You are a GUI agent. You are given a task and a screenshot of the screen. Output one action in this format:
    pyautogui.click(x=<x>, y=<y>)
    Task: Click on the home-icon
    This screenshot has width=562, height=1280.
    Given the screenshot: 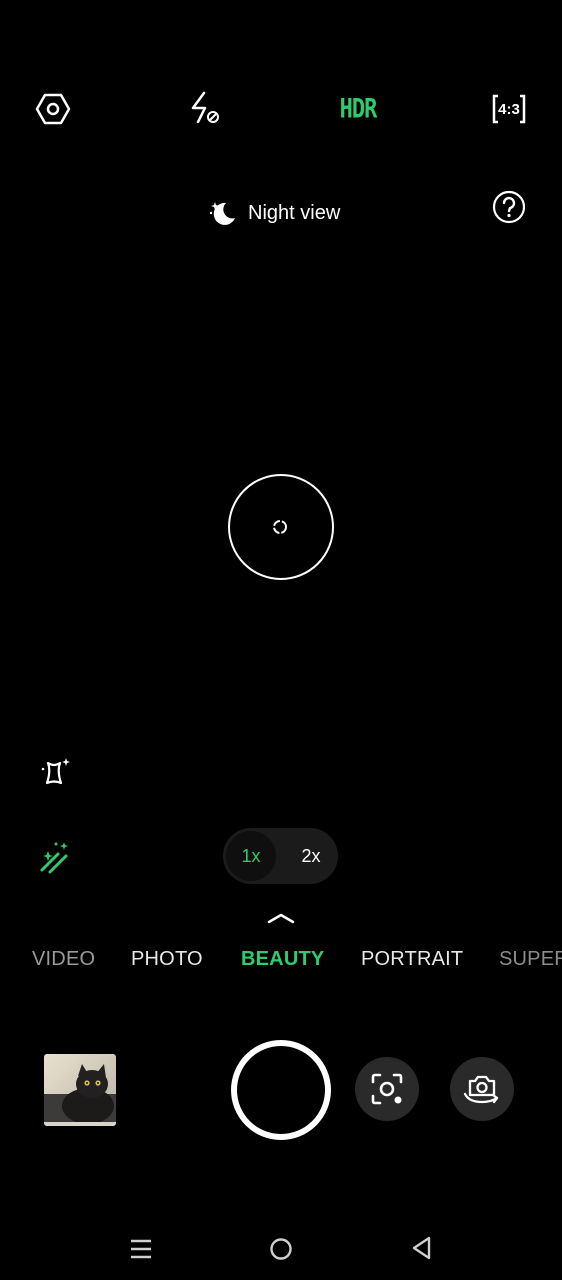 What is the action you would take?
    pyautogui.click(x=281, y=1249)
    